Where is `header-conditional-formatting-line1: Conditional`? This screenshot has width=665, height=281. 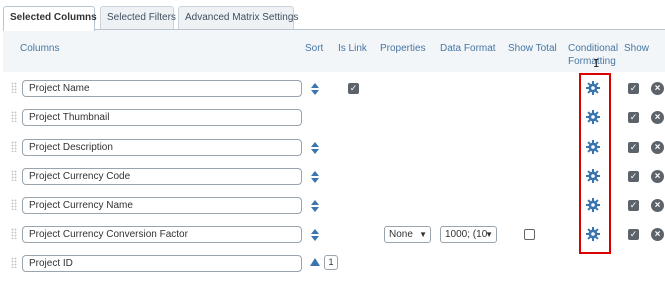
header-conditional-formatting-line1: Conditional is located at coordinates (593, 48).